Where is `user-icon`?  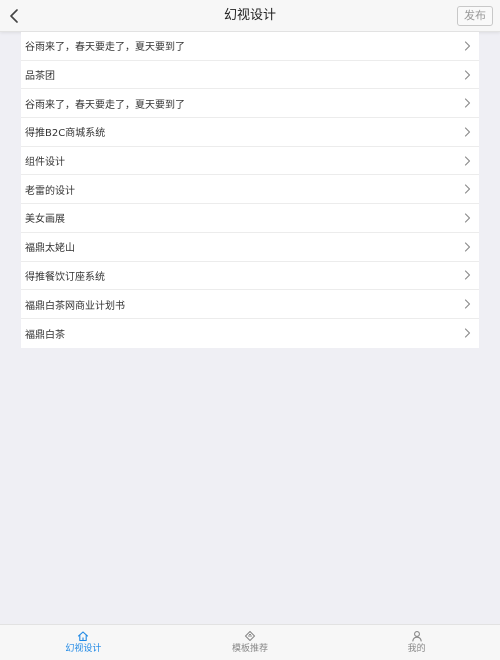 user-icon is located at coordinates (417, 636).